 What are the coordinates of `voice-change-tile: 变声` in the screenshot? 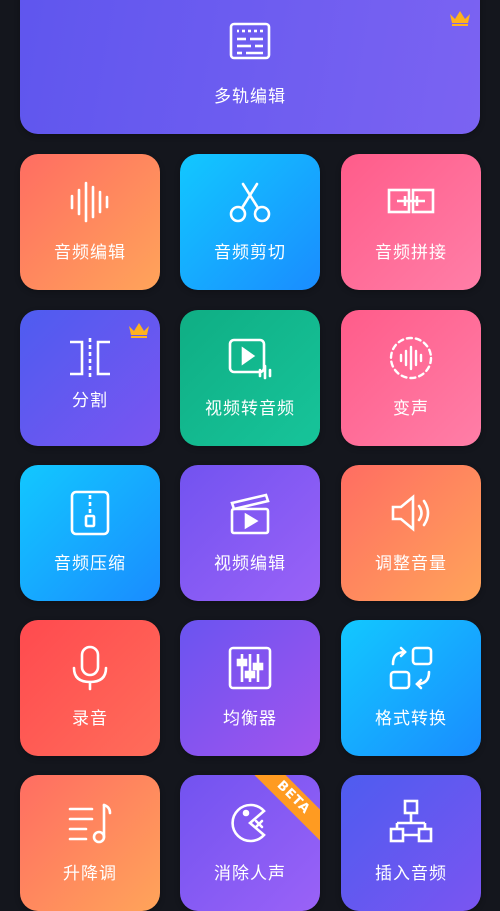 It's located at (411, 378).